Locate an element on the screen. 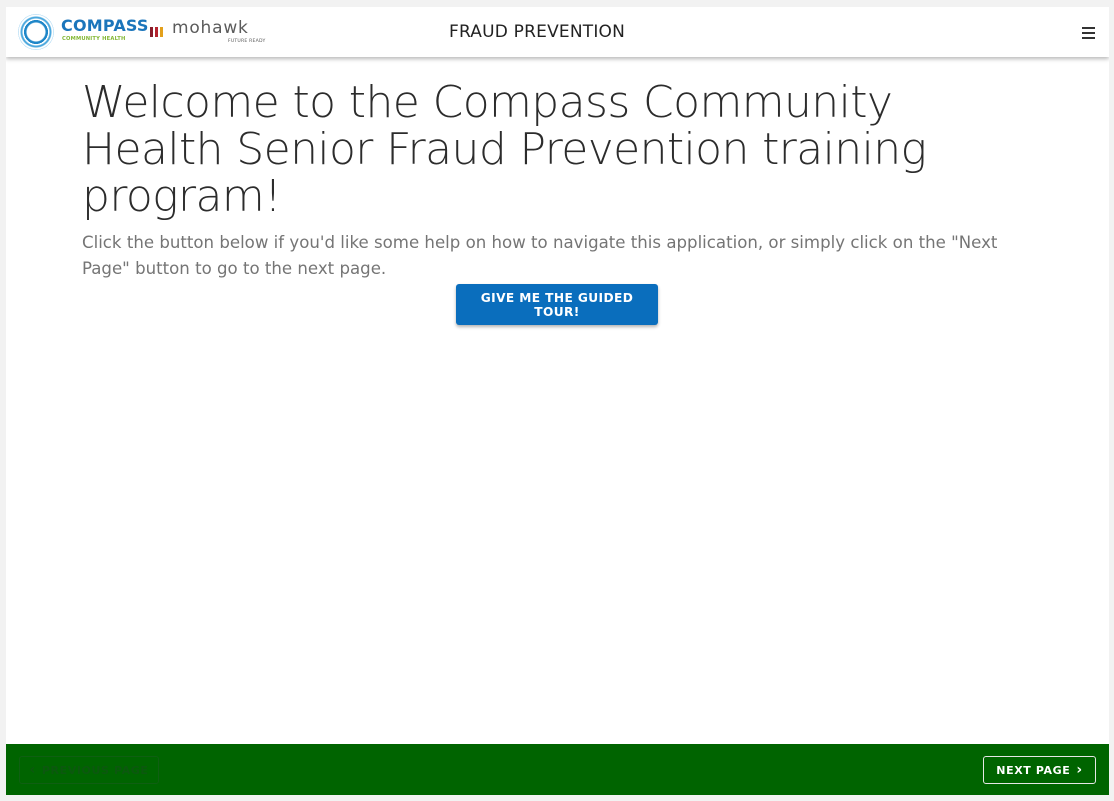 This screenshot has height=801, width=1114. compass-logo-tagline: COMMUNITY HEALTH is located at coordinates (94, 39).